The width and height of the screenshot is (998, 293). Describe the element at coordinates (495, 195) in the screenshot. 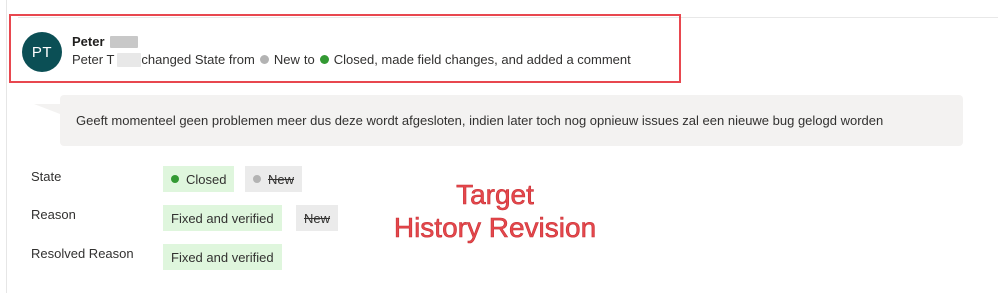

I see `annotation-line-1: Target` at that location.